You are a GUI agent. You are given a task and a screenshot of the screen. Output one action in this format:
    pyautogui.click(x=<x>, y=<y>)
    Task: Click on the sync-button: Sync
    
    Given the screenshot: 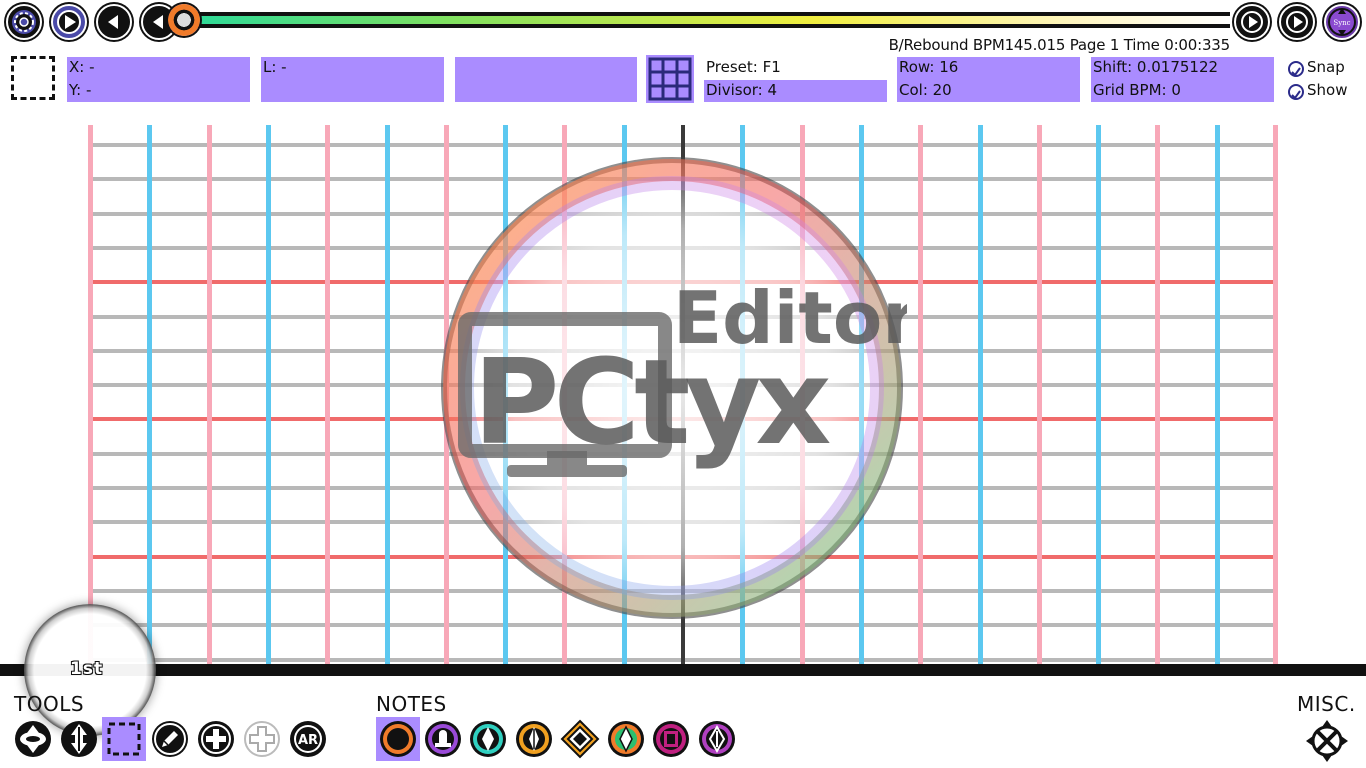 What is the action you would take?
    pyautogui.click(x=1342, y=22)
    